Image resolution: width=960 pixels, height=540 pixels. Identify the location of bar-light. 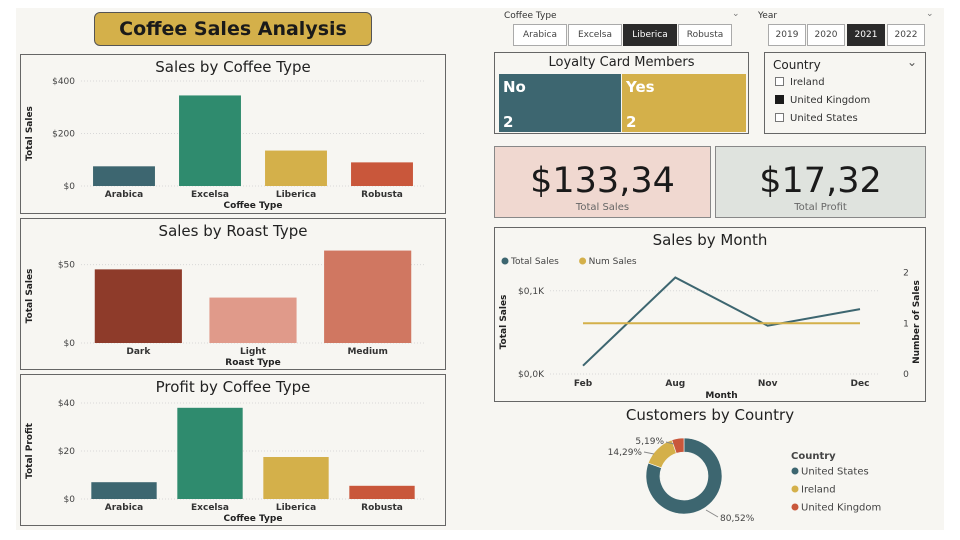
(253, 320).